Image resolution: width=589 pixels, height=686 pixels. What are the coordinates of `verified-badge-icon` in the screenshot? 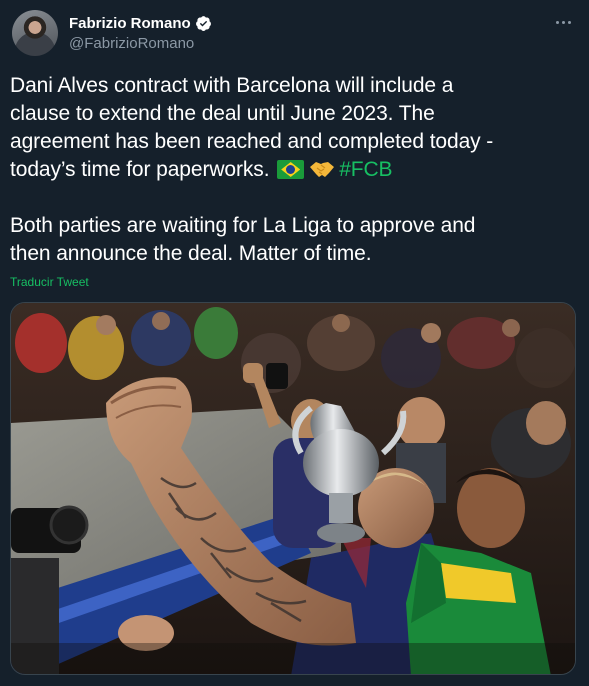 It's located at (203, 23).